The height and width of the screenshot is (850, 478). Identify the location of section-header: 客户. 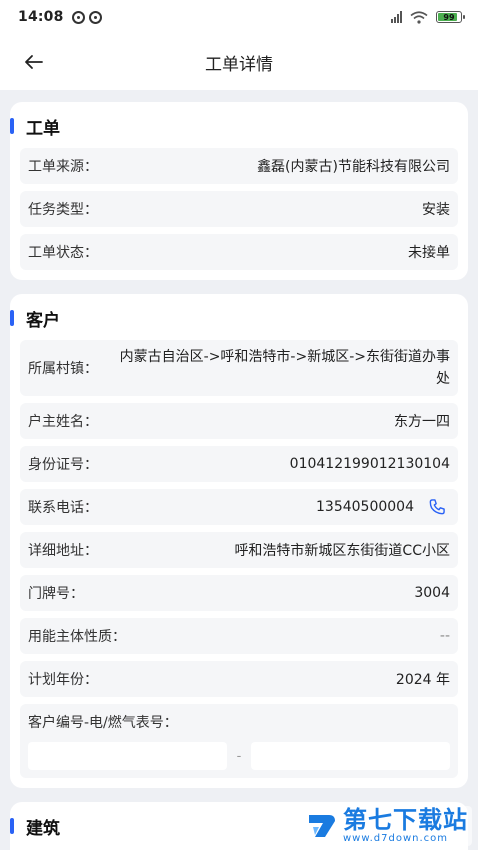
(234, 318).